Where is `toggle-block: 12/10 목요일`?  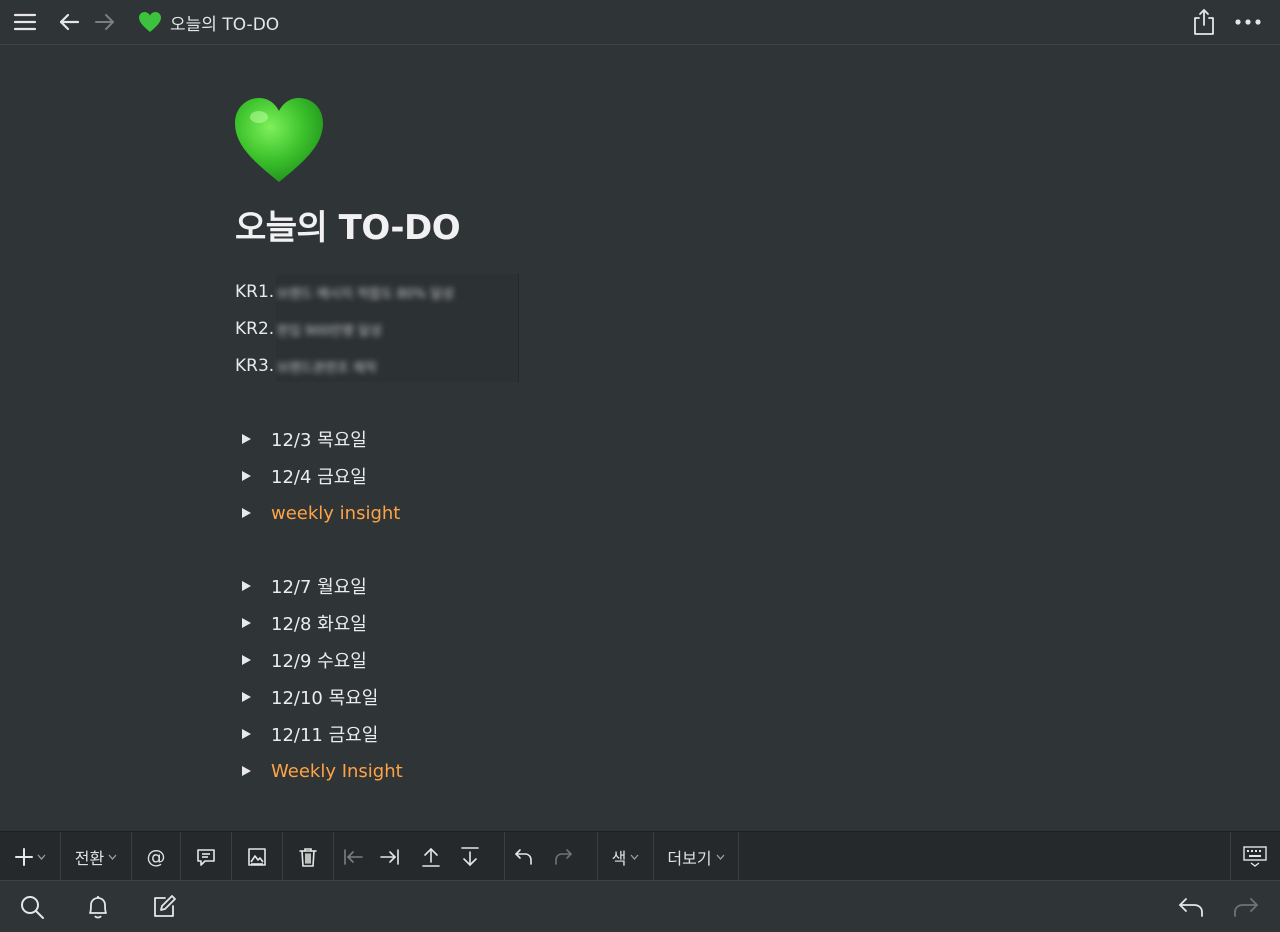 toggle-block: 12/10 목요일 is located at coordinates (308, 697).